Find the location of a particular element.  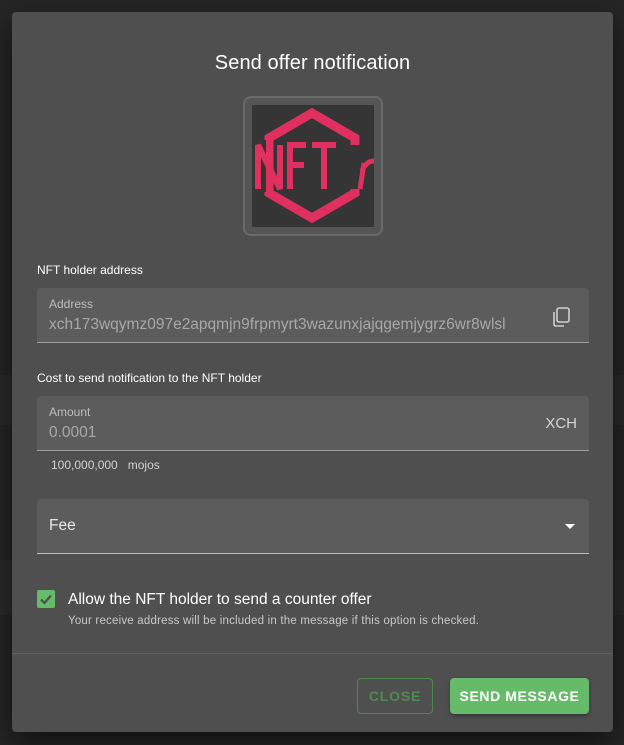

amount-field: Amount 0.0001 XCH is located at coordinates (313, 423).